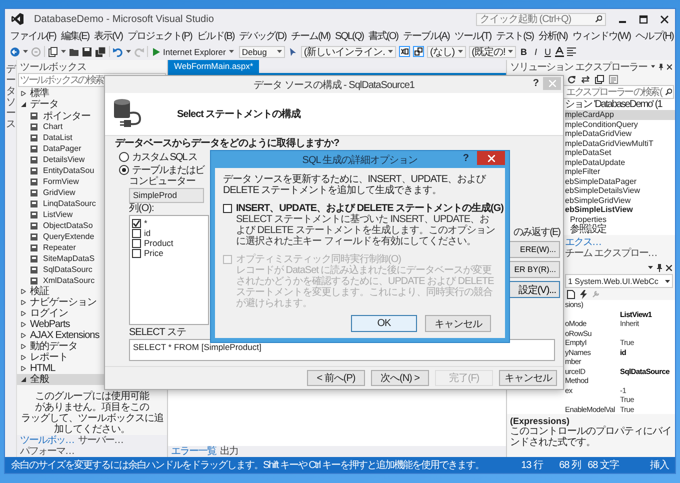 This screenshot has height=483, width=680. I want to click on description-text: このコントロールのプロパティにバインドされた式です。, so click(591, 437).